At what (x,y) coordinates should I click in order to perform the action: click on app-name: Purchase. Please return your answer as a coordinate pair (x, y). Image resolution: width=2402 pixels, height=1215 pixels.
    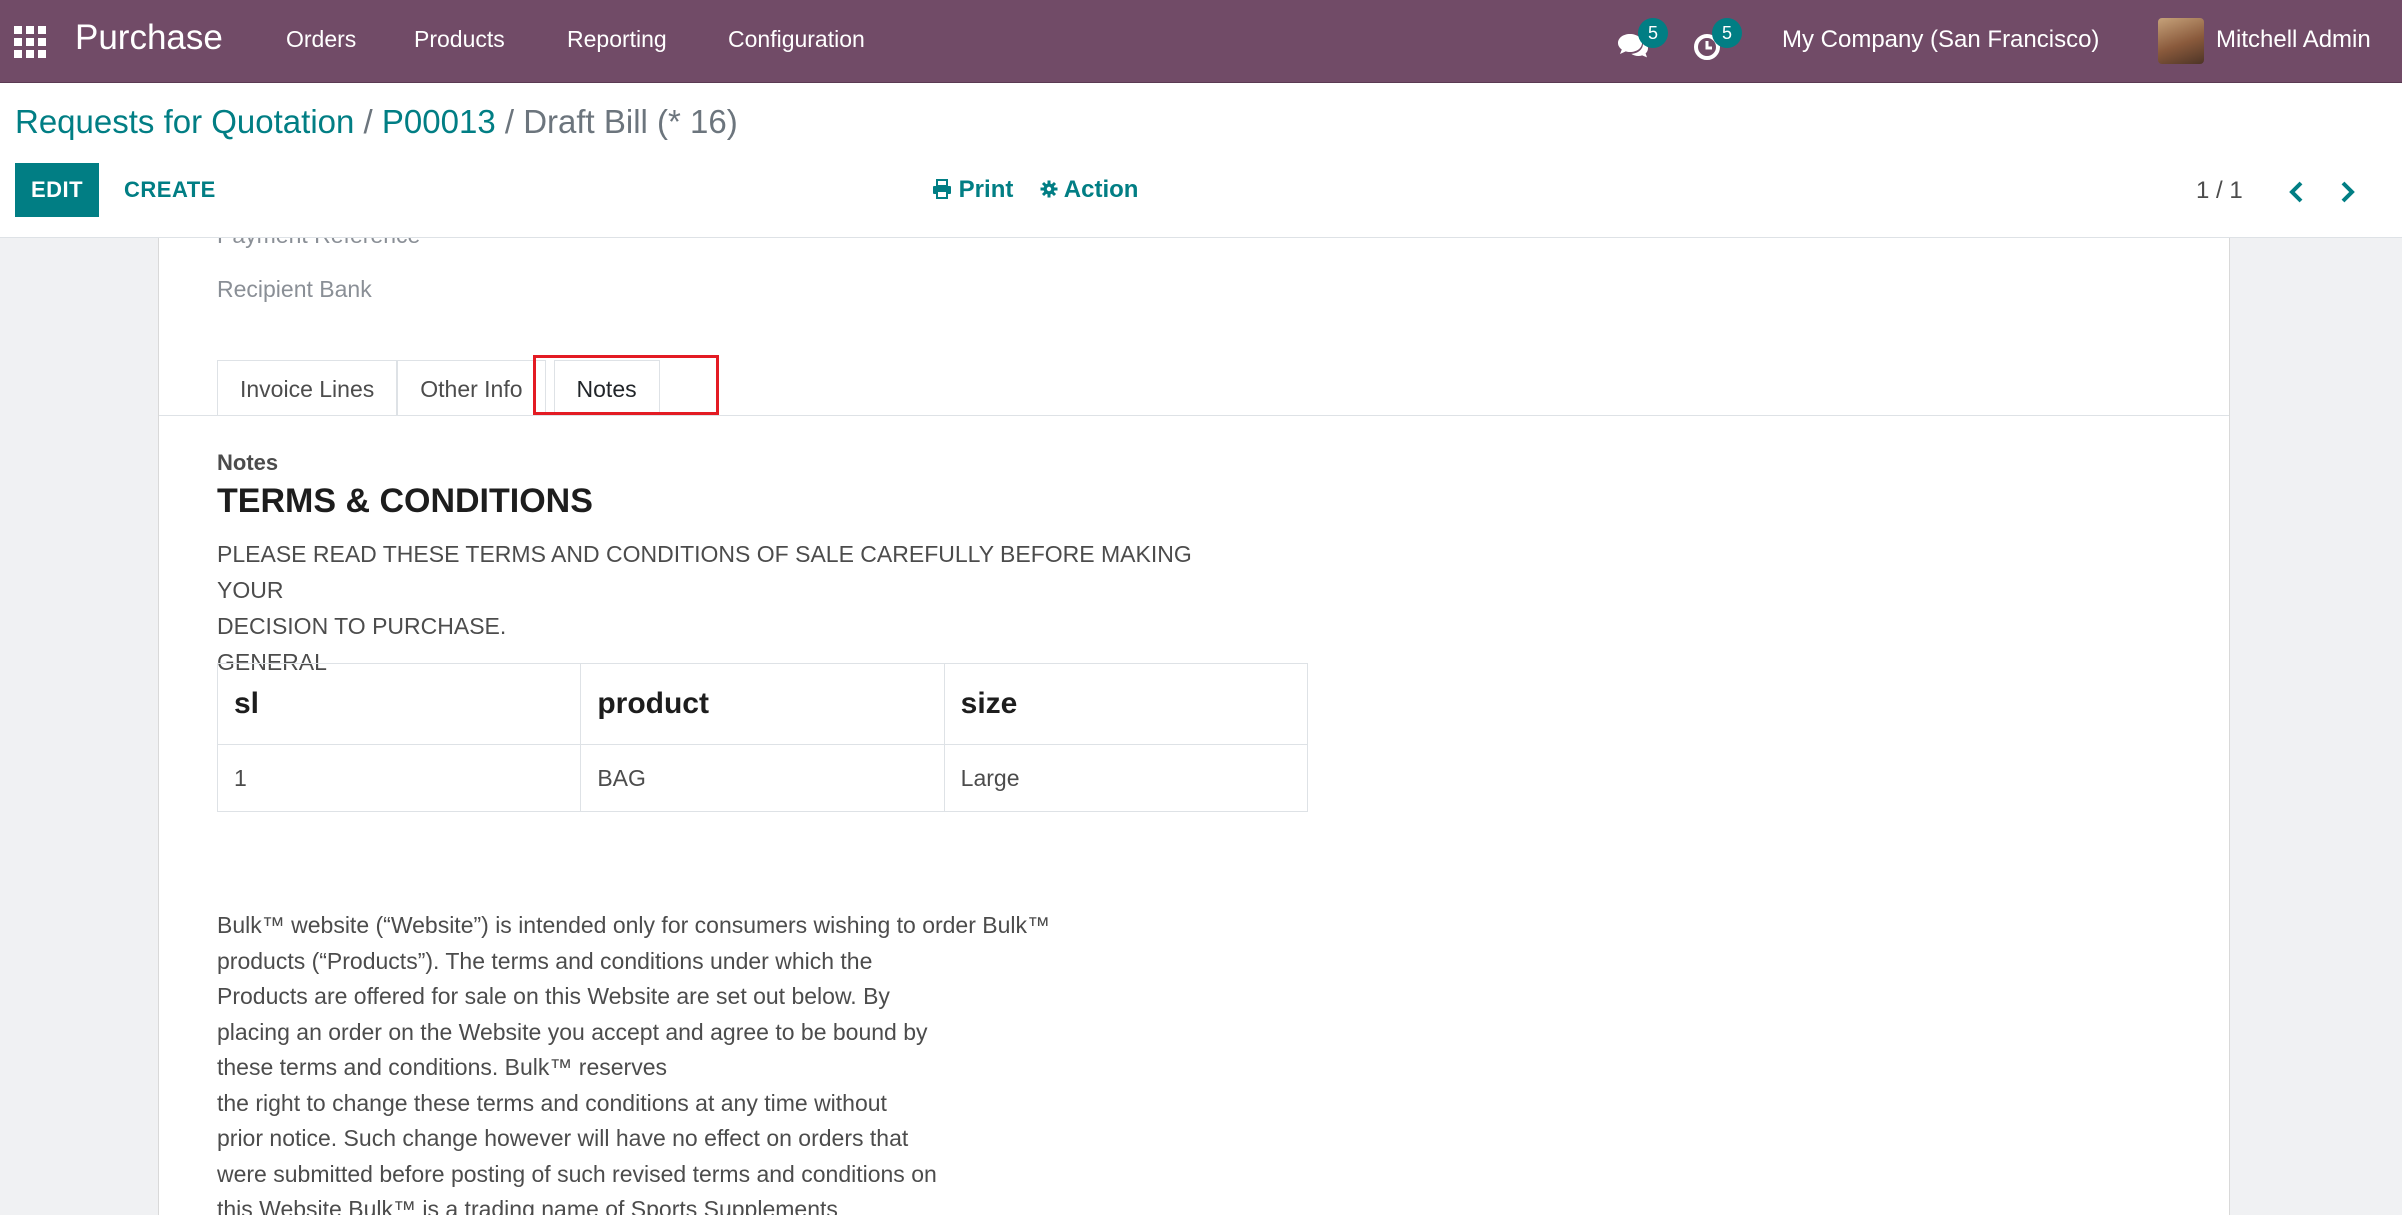
    Looking at the image, I should click on (149, 38).